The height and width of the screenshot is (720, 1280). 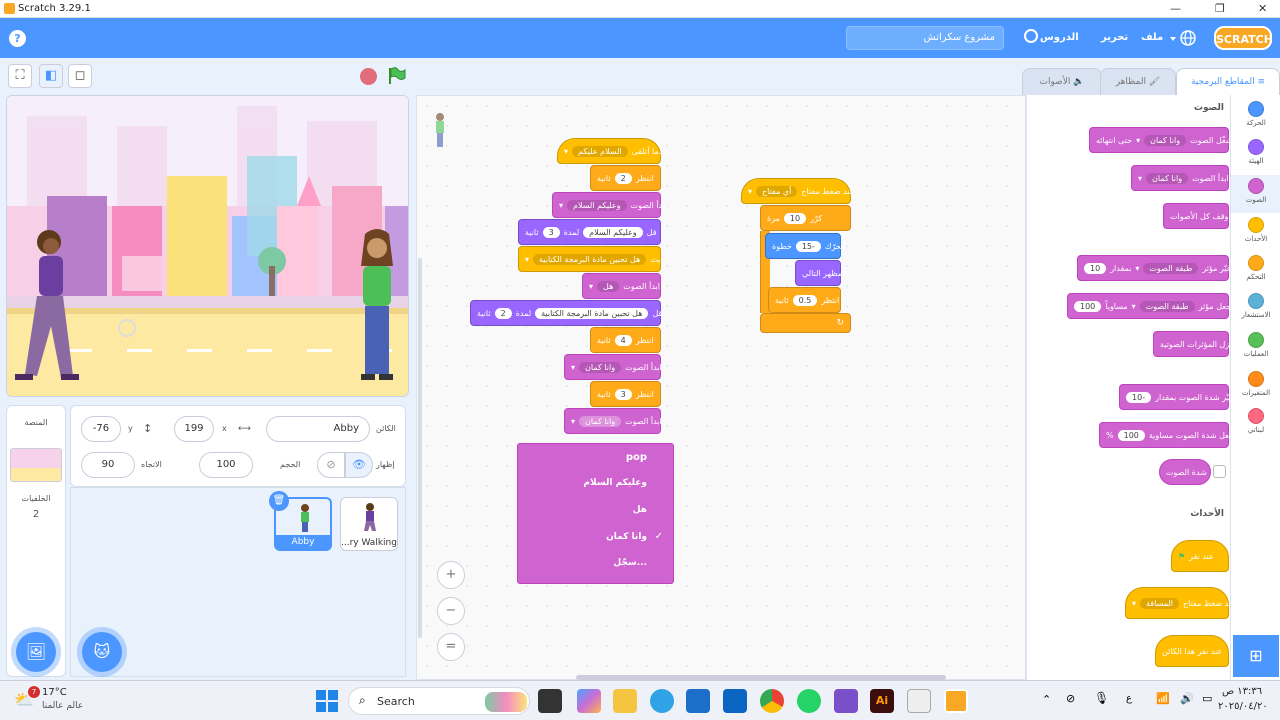 What do you see at coordinates (207, 246) in the screenshot?
I see `stage-canvas` at bounding box center [207, 246].